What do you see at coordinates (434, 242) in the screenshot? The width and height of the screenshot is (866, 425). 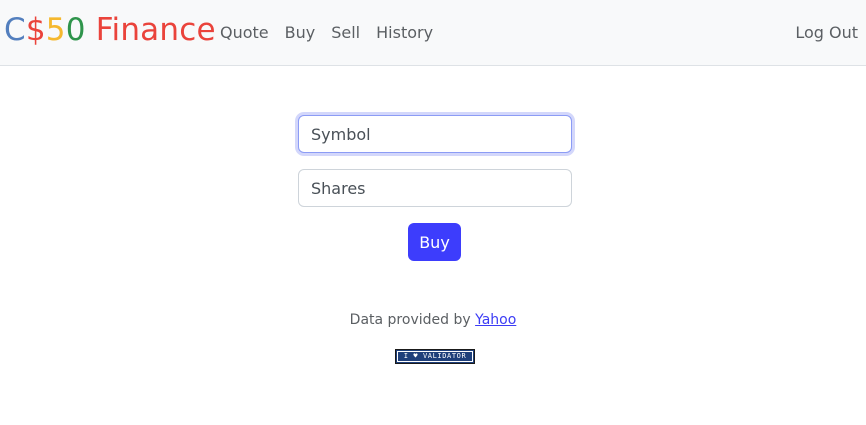 I see `buy-button: Buy` at bounding box center [434, 242].